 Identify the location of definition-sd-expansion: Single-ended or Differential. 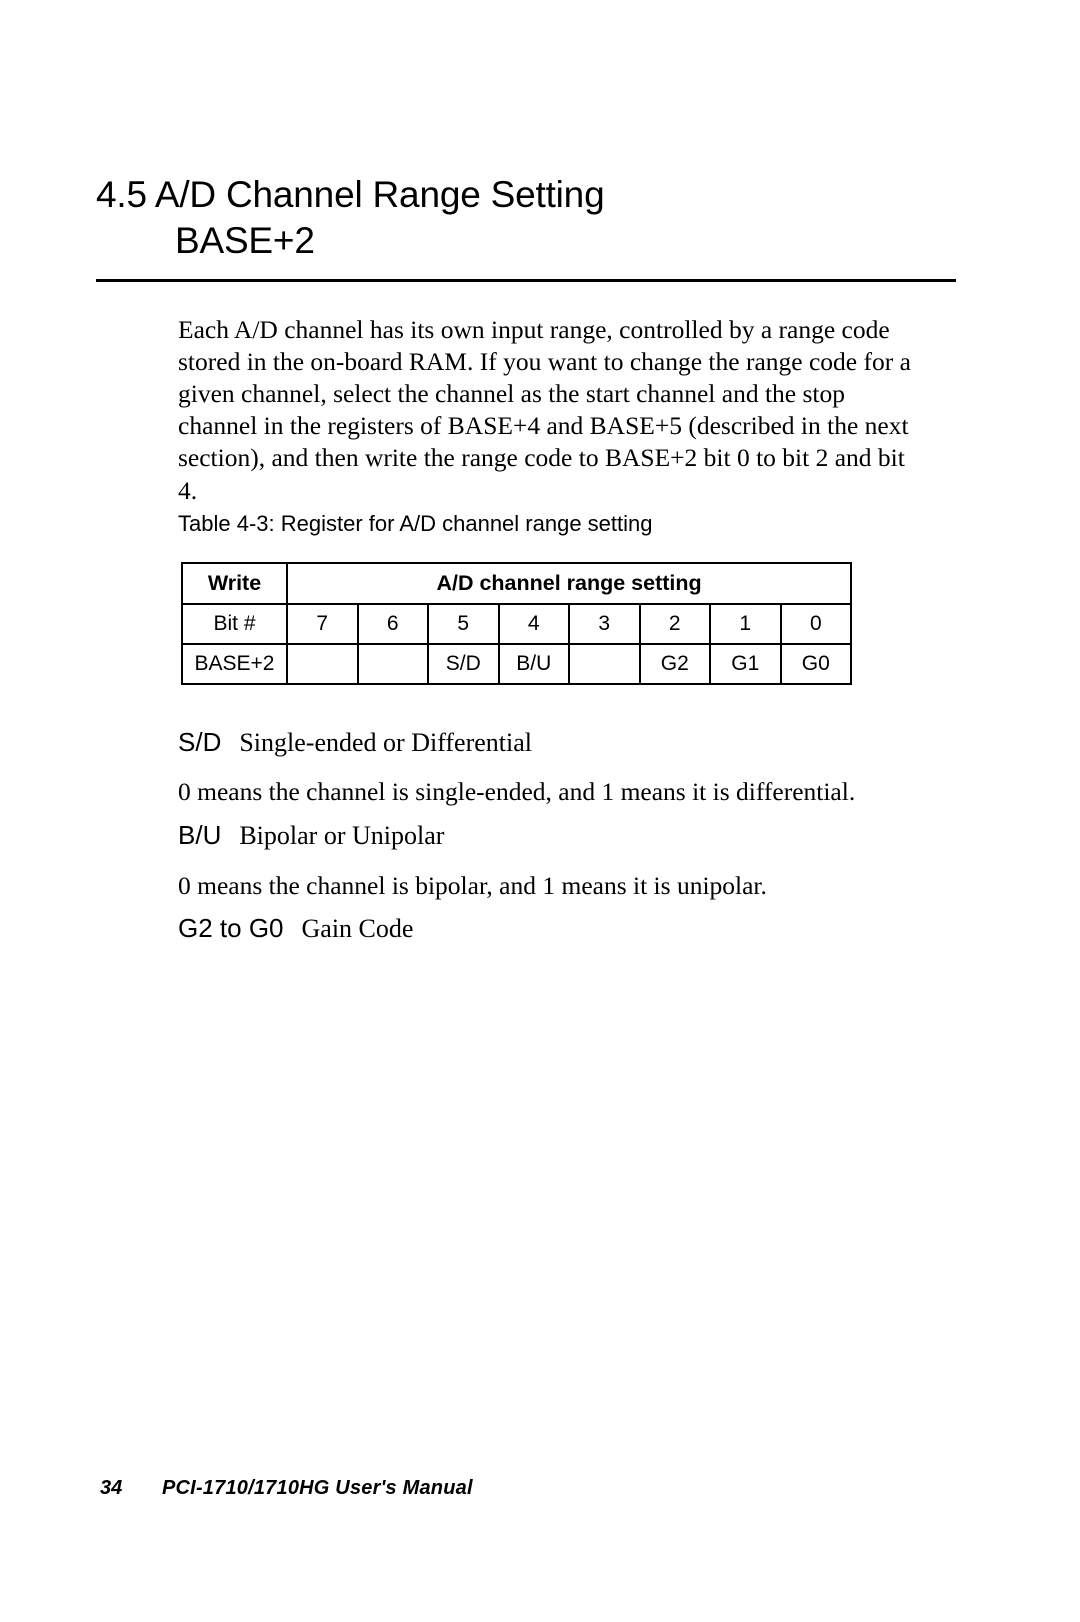
(385, 742).